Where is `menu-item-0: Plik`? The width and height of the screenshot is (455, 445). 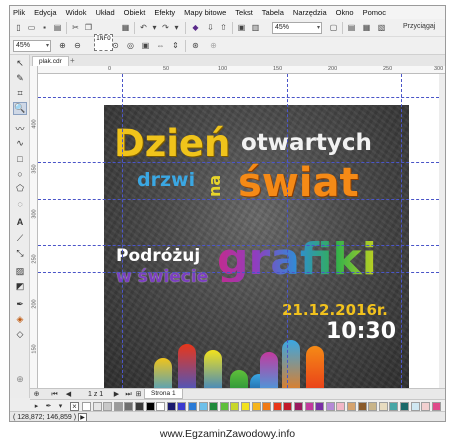 menu-item-0: Plik is located at coordinates (19, 12).